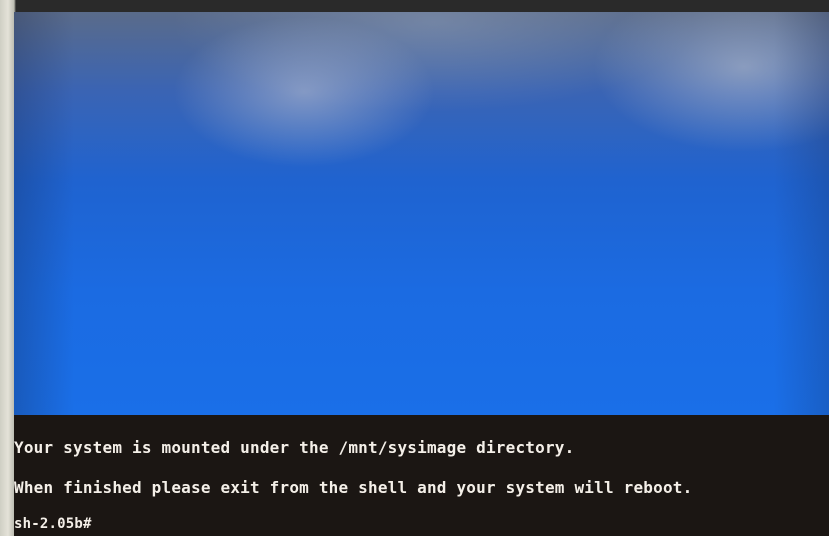 The height and width of the screenshot is (536, 829). Describe the element at coordinates (53, 524) in the screenshot. I see `shell-prompt: sh-2.05b#` at that location.